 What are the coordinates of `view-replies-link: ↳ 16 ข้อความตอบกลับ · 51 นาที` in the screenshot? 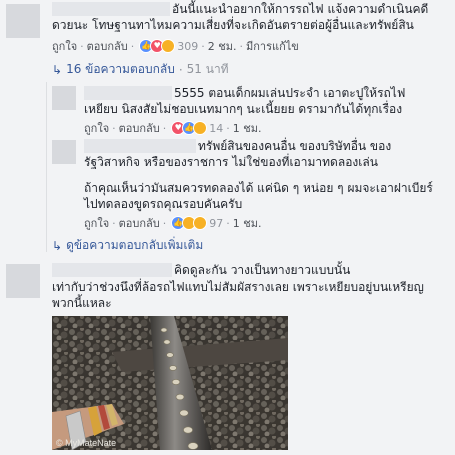 It's located at (140, 69).